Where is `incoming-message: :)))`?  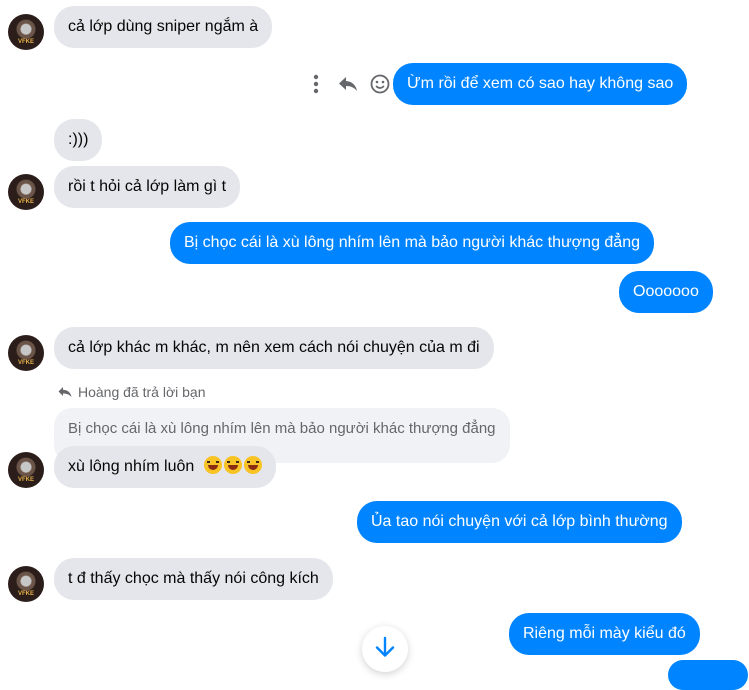 incoming-message: :))) is located at coordinates (78, 140).